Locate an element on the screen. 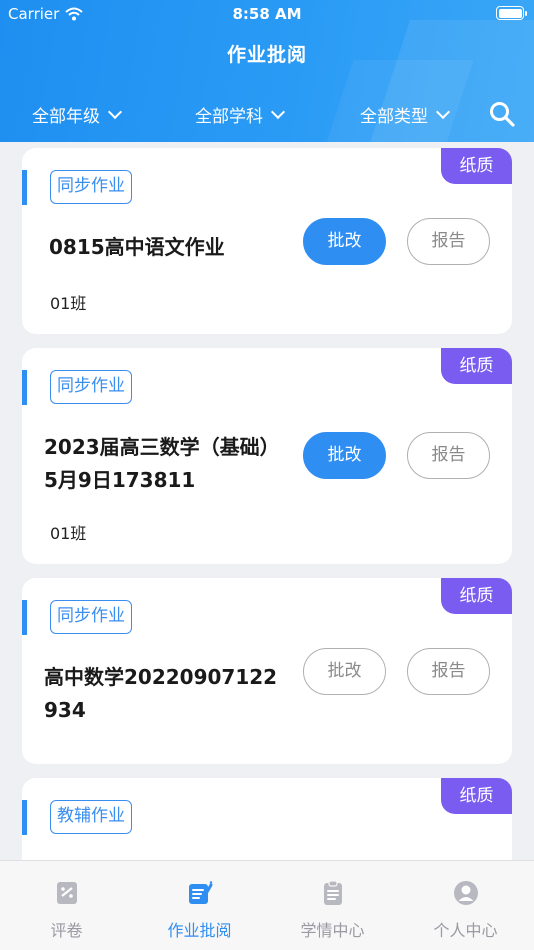 The width and height of the screenshot is (534, 950). subject-filter: 全部学科 is located at coordinates (240, 114).